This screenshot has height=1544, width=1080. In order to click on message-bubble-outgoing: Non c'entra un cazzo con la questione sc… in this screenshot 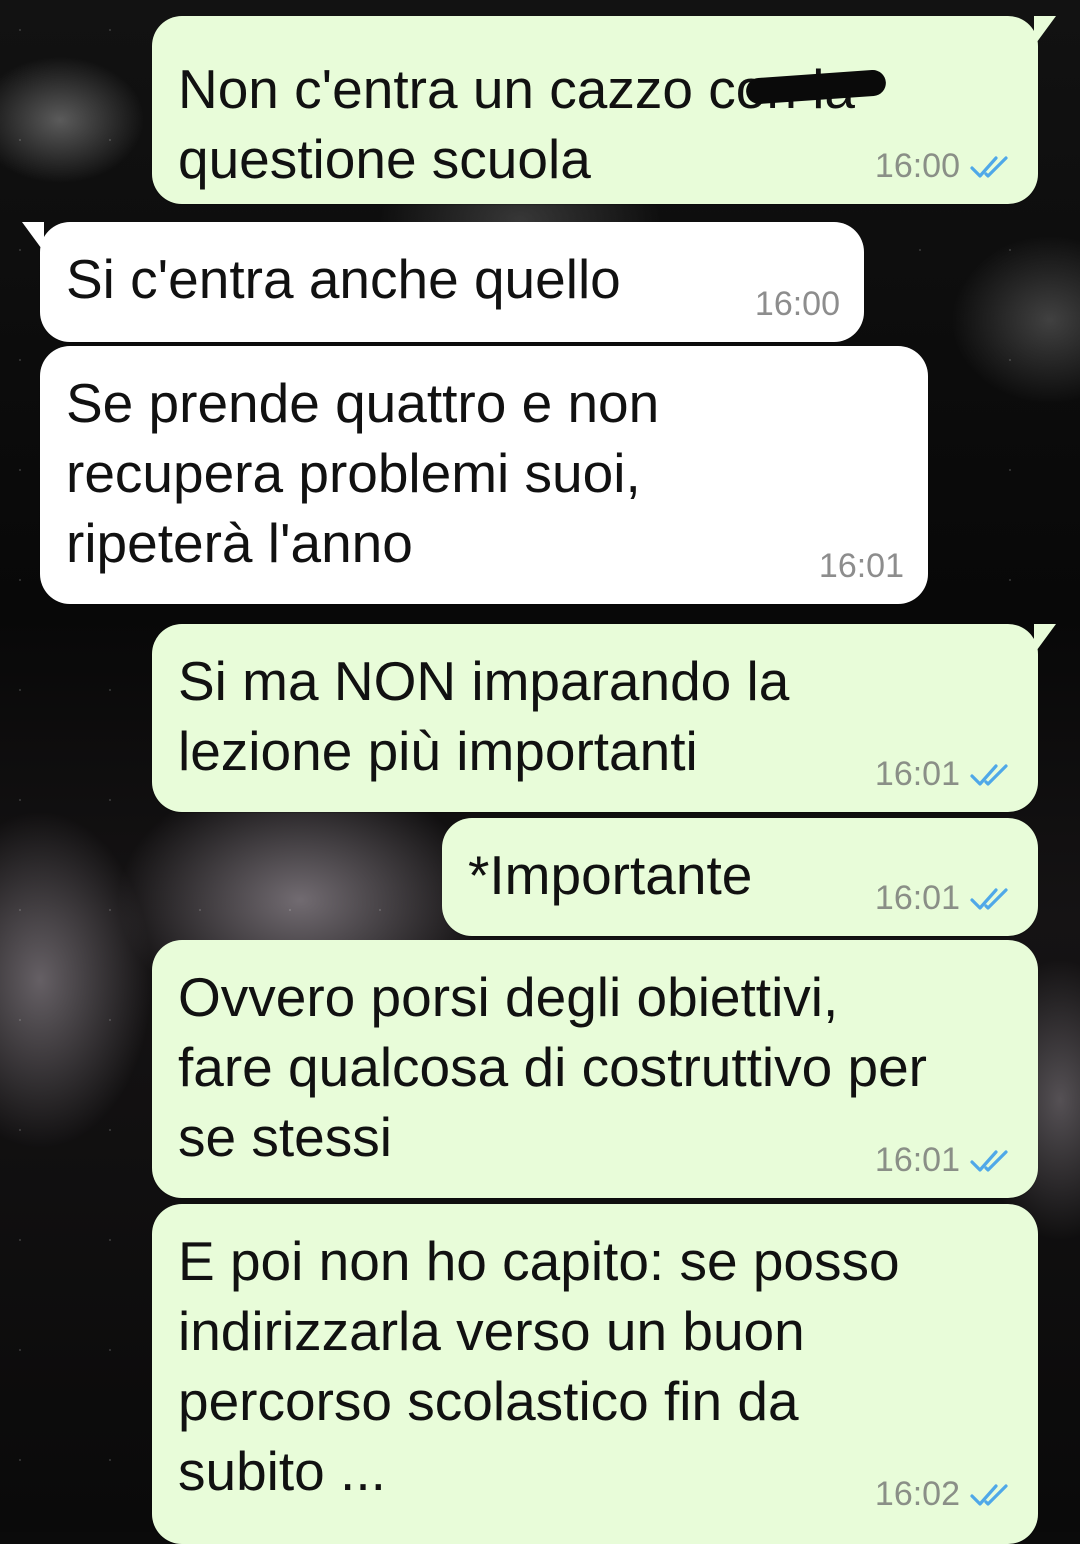, I will do `click(604, 110)`.